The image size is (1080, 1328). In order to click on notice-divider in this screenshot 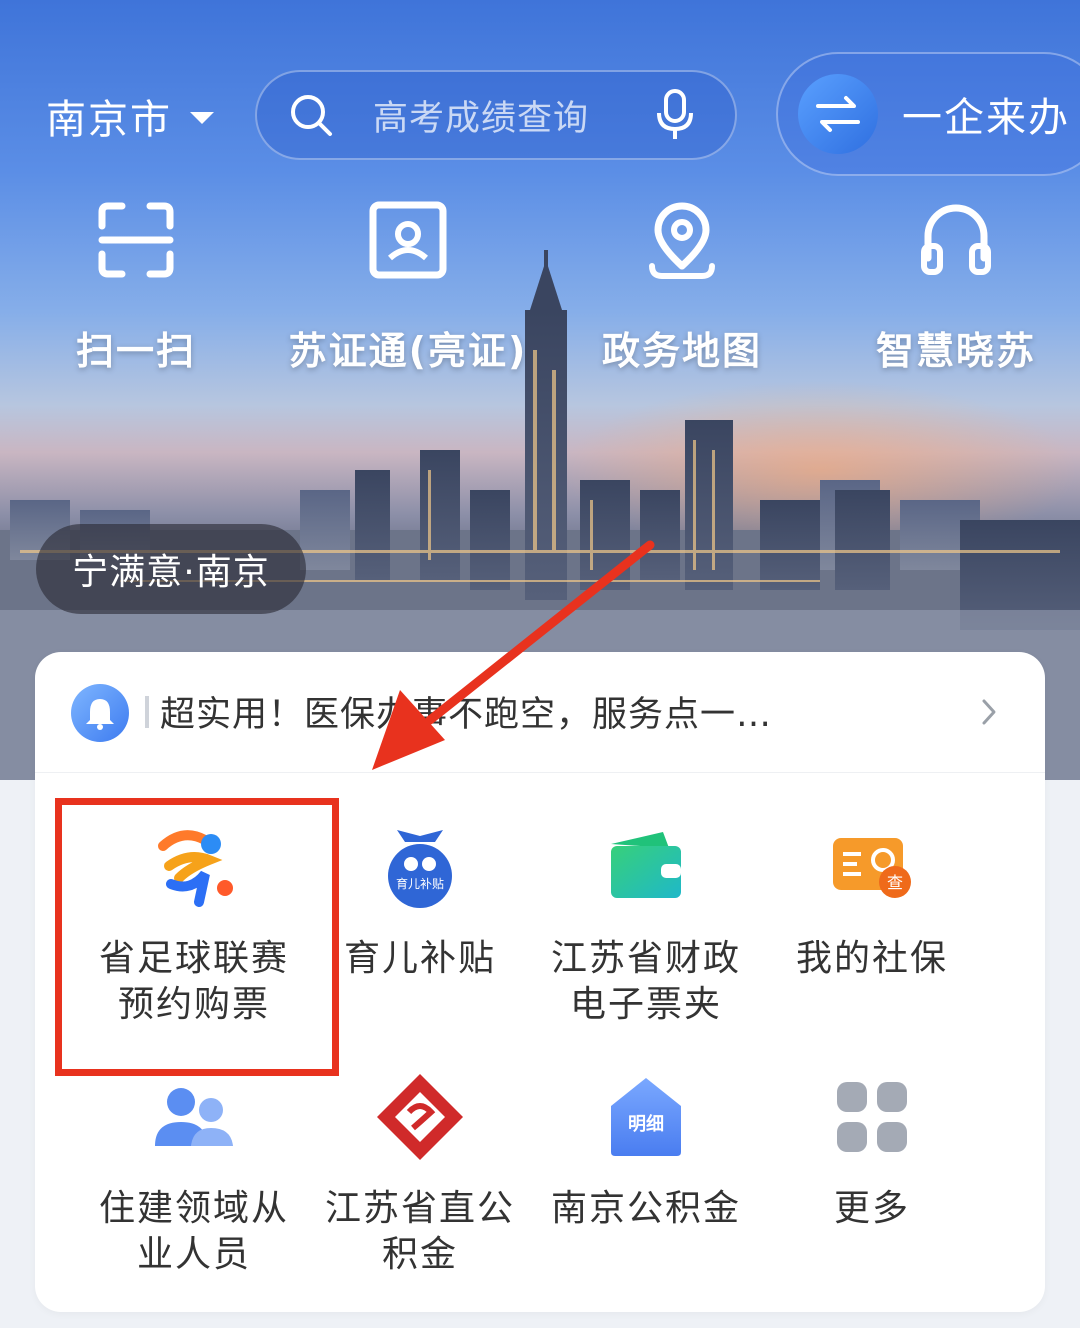, I will do `click(147, 712)`.